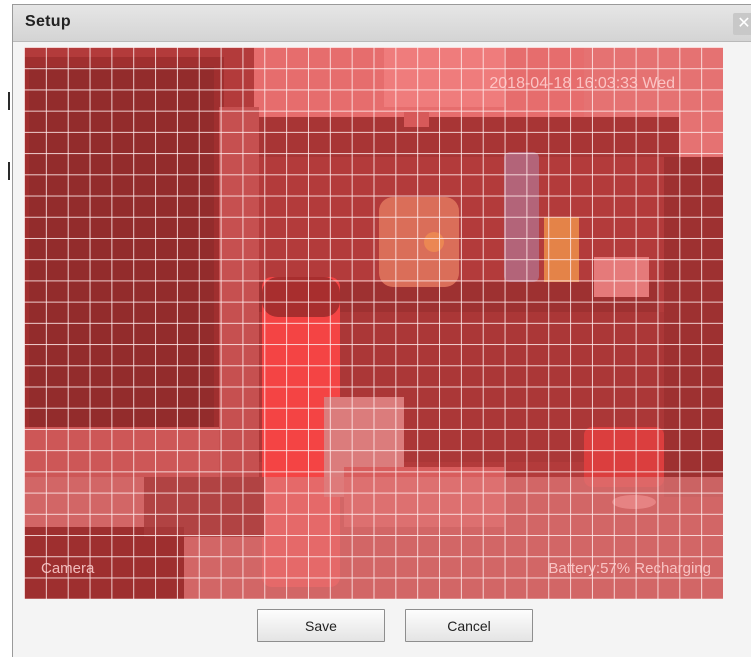  Describe the element at coordinates (321, 625) in the screenshot. I see `save-button: Save` at that location.